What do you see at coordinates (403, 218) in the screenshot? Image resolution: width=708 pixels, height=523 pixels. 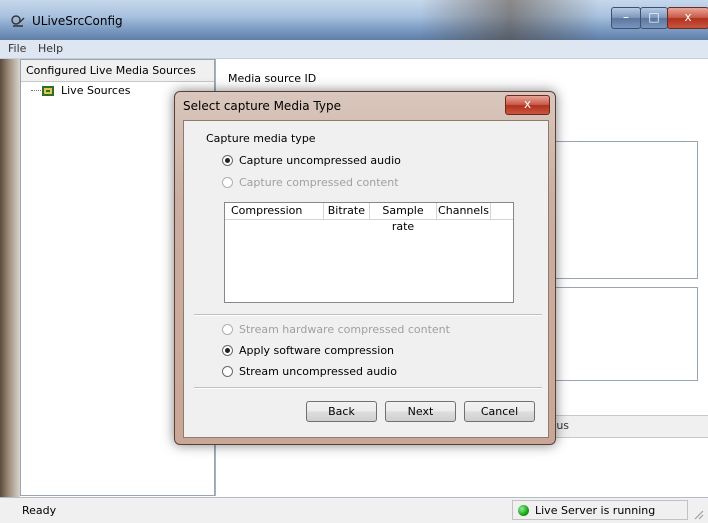 I see `col-sample-rate: Sample rate` at bounding box center [403, 218].